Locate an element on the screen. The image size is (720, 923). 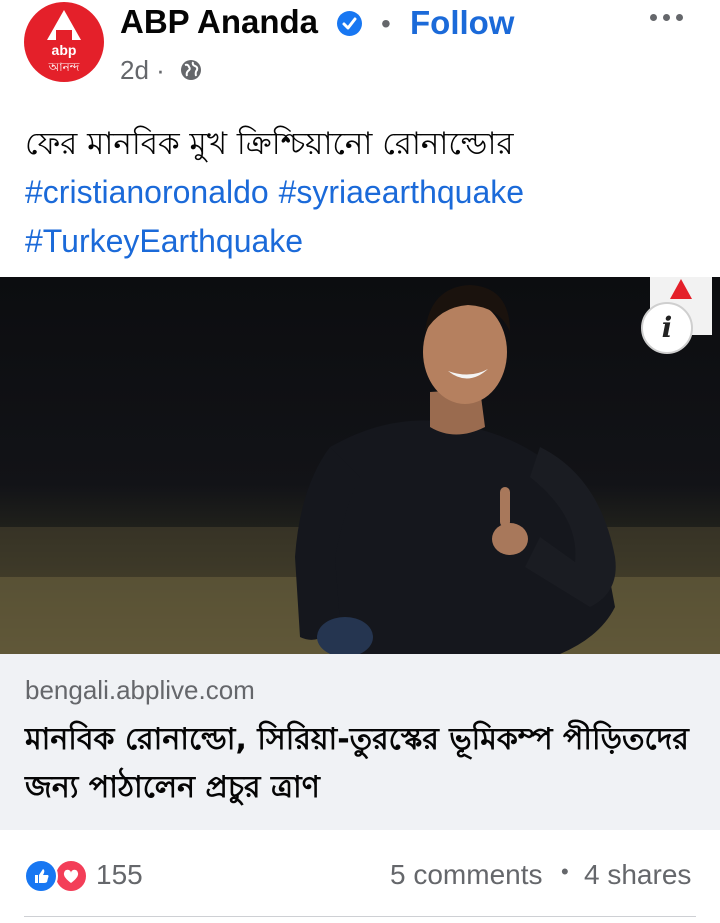
link-domain: bengali.abplive.com is located at coordinates (140, 690).